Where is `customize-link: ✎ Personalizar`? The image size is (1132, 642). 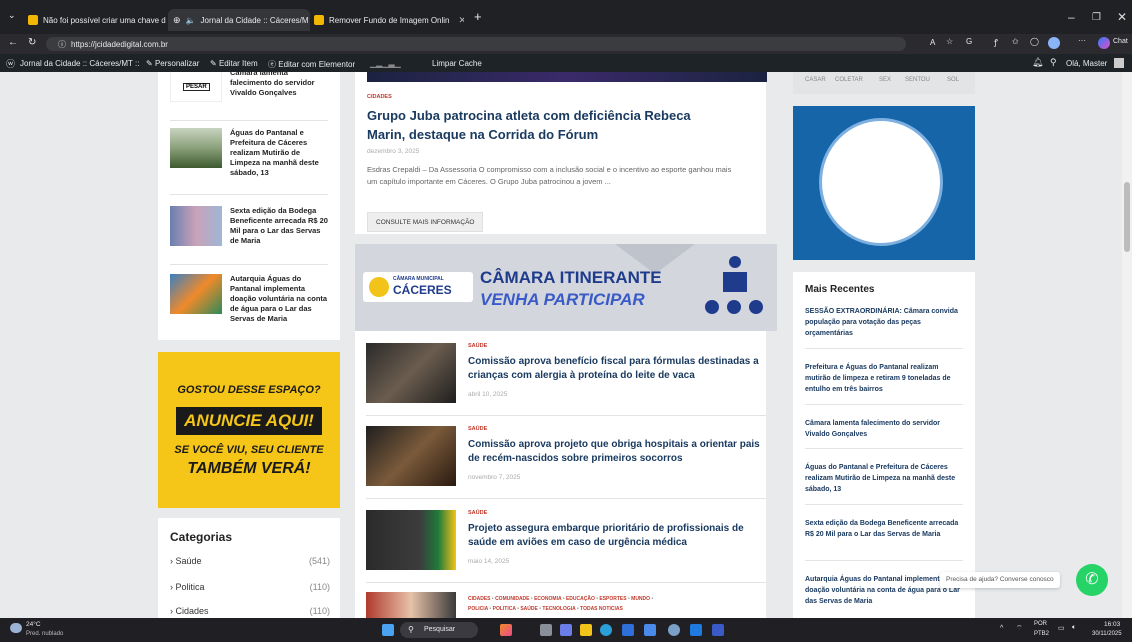
customize-link: ✎ Personalizar is located at coordinates (172, 63).